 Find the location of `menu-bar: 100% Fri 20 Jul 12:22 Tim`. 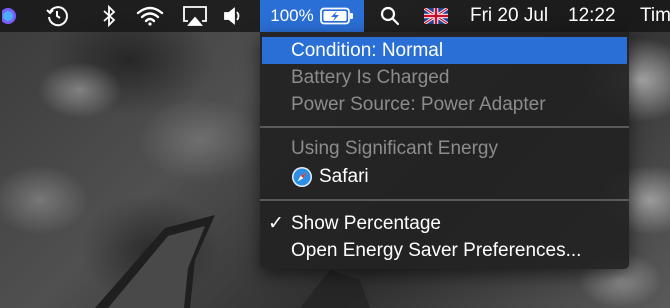

menu-bar: 100% Fri 20 Jul 12:22 Tim is located at coordinates (335, 16).